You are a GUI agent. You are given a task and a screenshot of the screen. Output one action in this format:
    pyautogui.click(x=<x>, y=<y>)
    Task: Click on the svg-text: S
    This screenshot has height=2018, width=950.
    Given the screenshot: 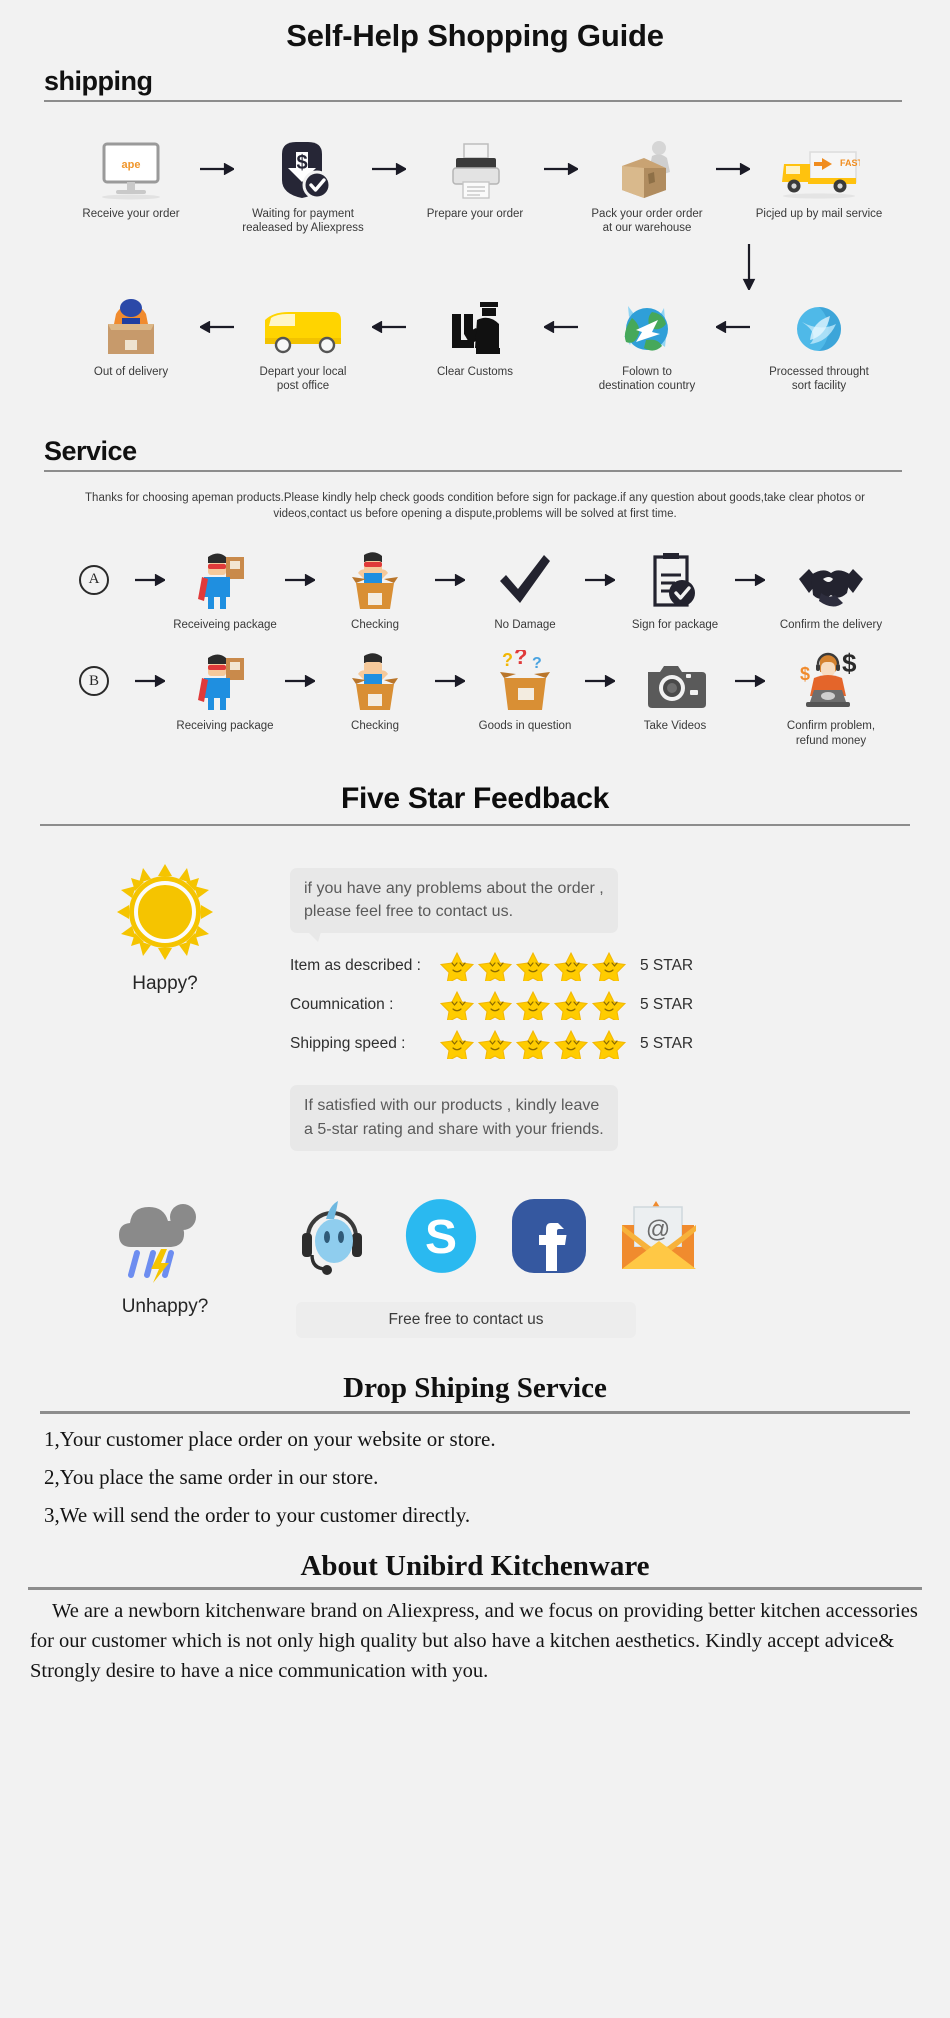 What is the action you would take?
    pyautogui.click(x=441, y=1237)
    